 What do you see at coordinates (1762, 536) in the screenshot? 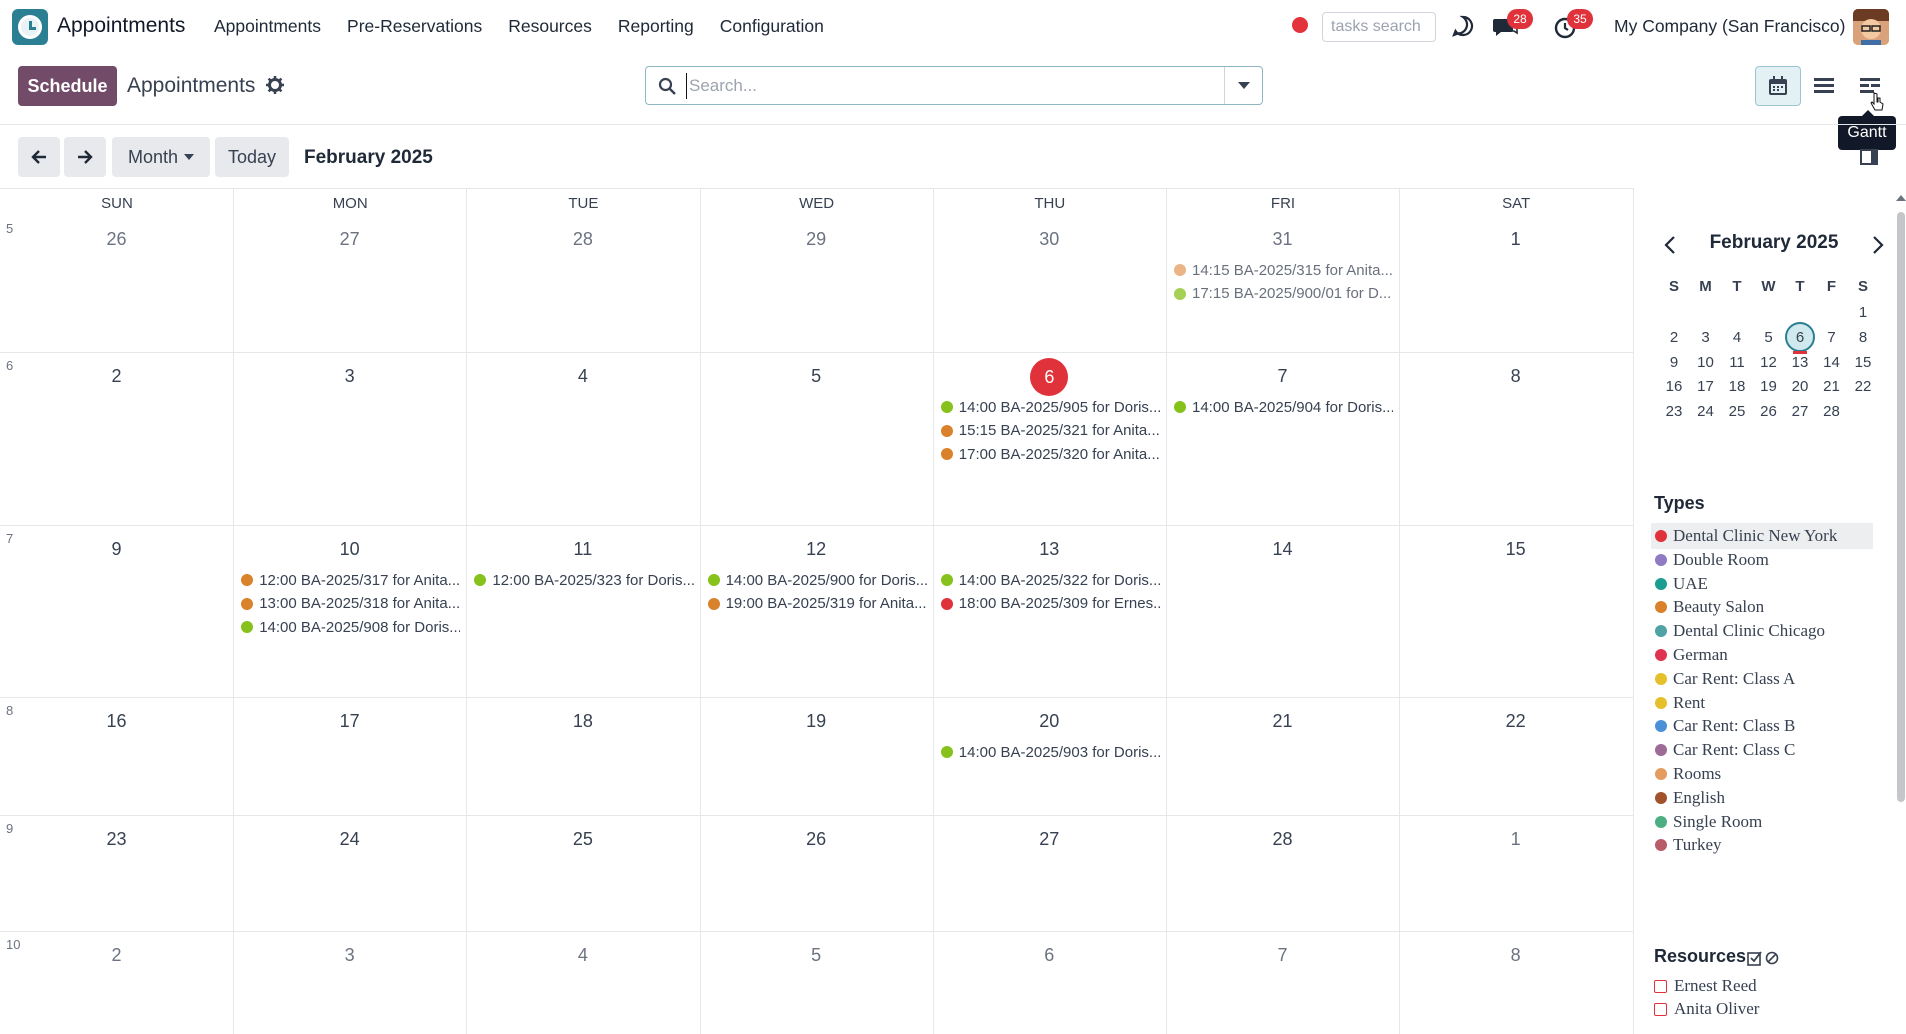
I see `type-filter-item: Dental Clinic New York` at bounding box center [1762, 536].